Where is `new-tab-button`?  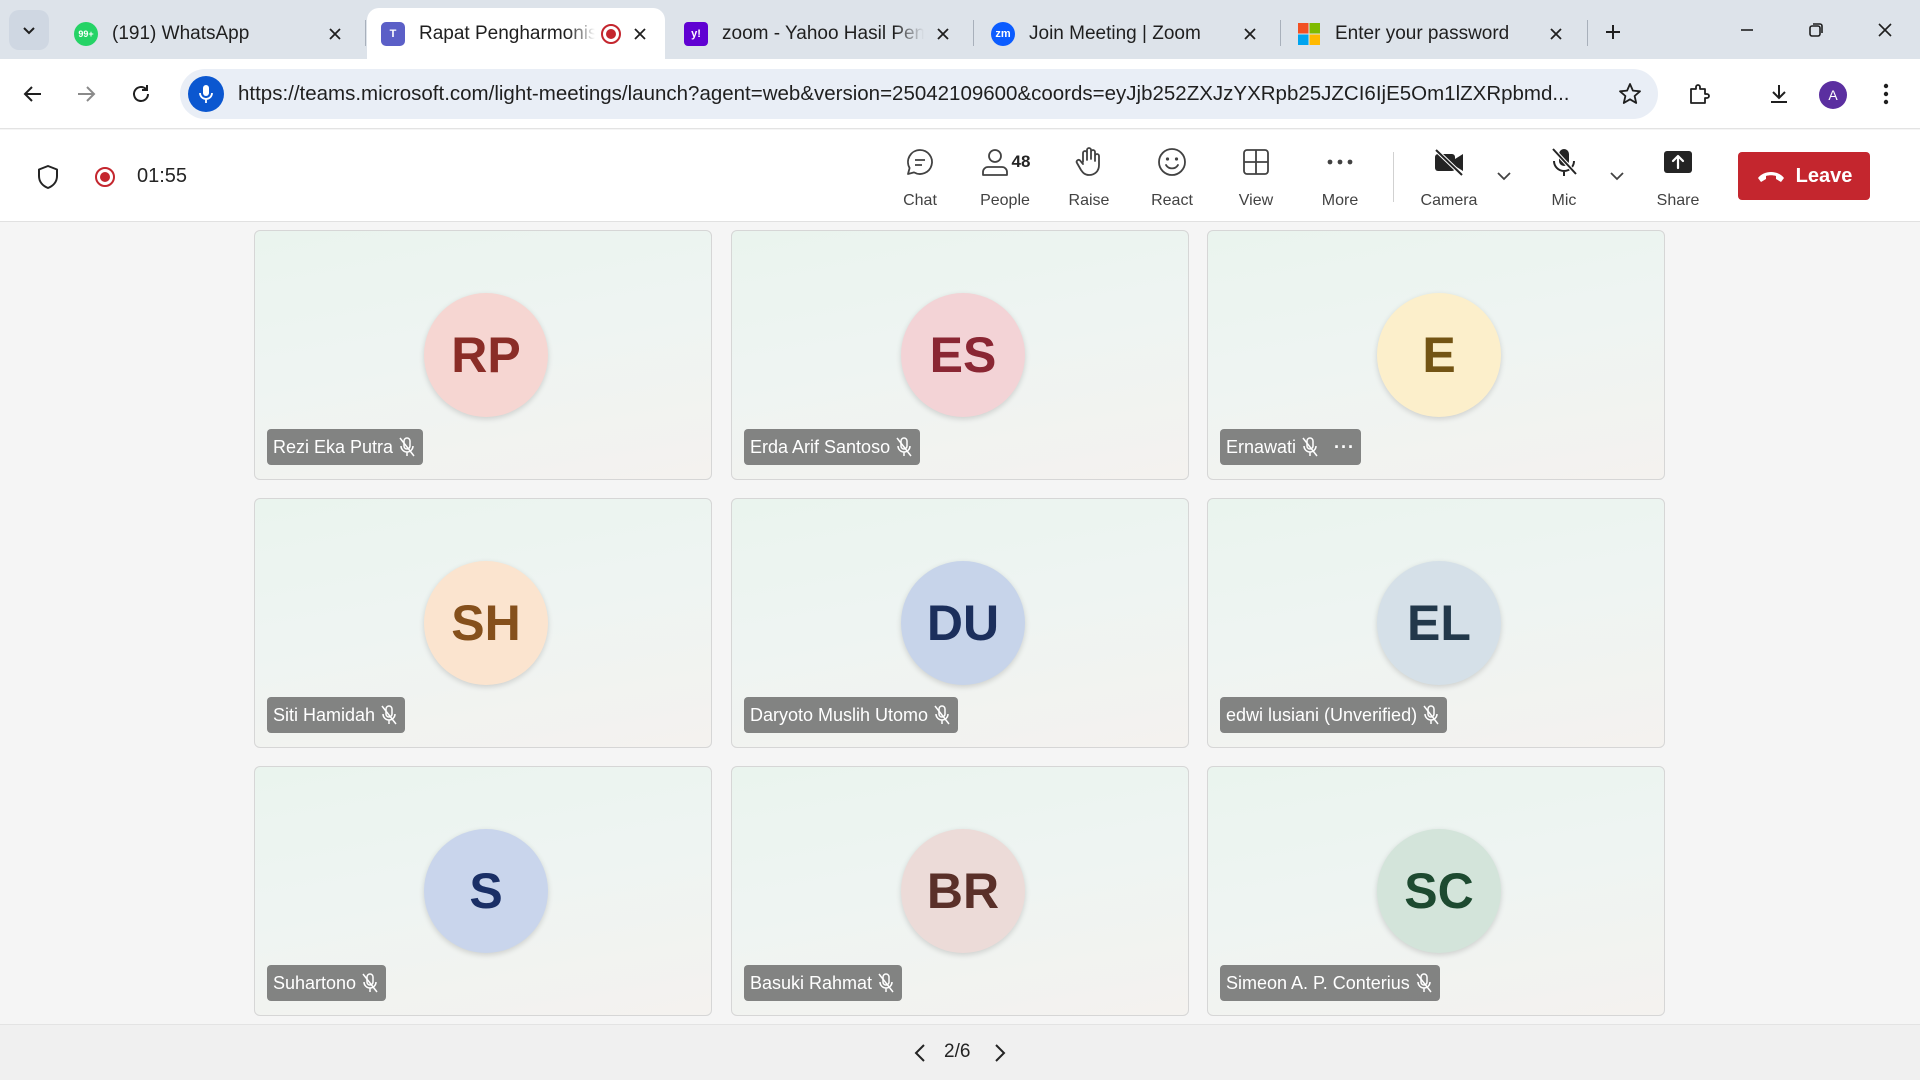
new-tab-button is located at coordinates (1613, 32).